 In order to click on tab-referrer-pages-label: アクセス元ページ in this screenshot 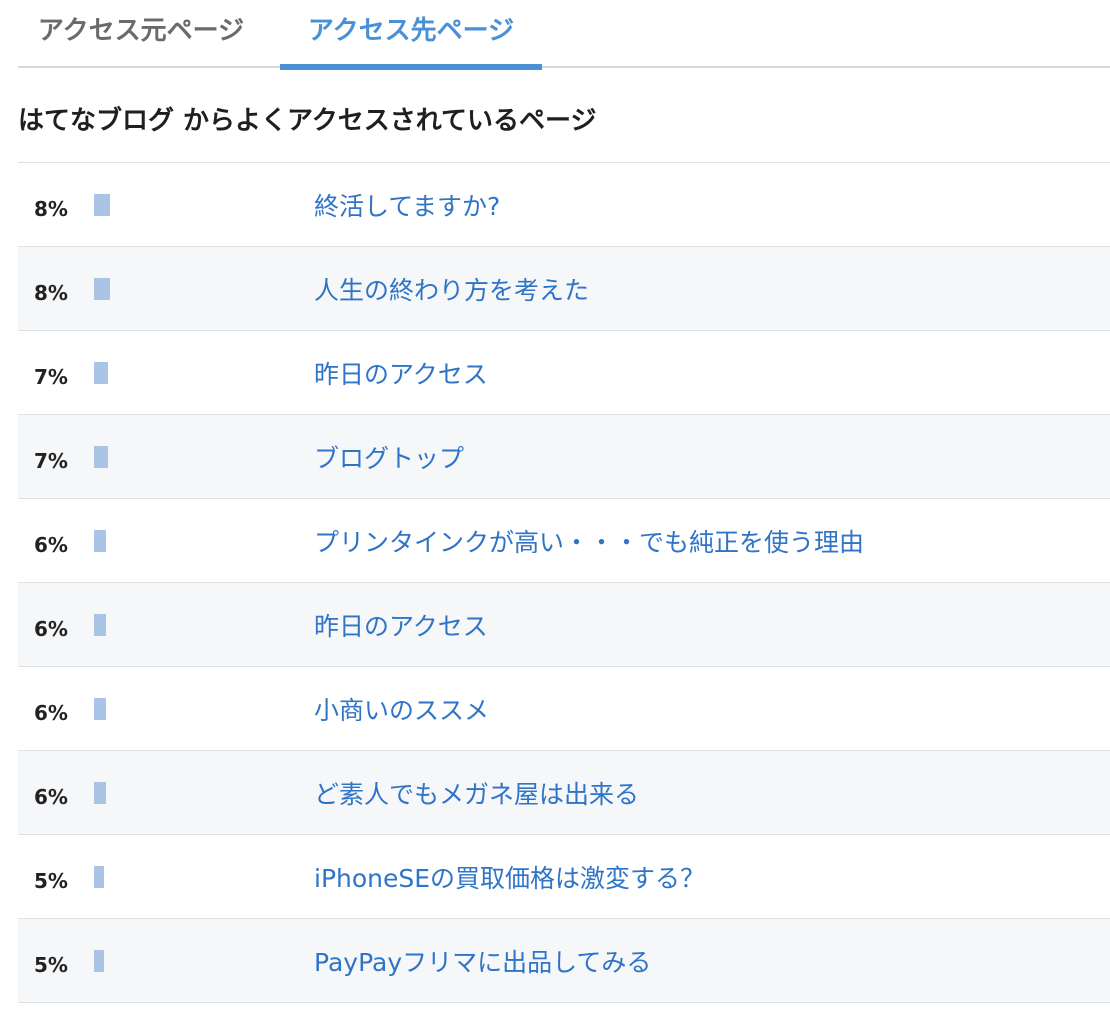, I will do `click(141, 31)`.